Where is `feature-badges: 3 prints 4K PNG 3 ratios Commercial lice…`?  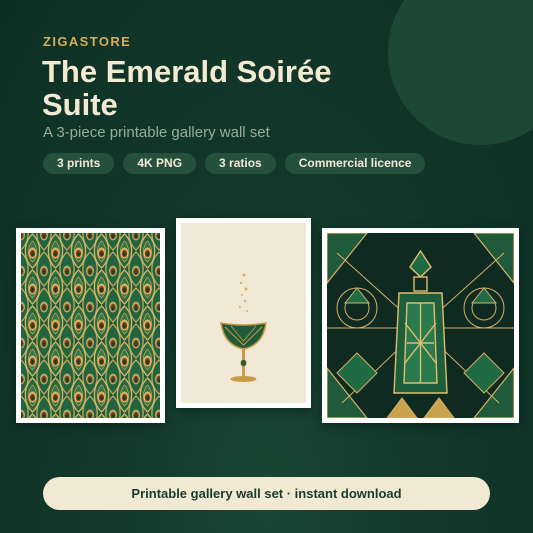
feature-badges: 3 prints 4K PNG 3 ratios Commercial lice… is located at coordinates (234, 163).